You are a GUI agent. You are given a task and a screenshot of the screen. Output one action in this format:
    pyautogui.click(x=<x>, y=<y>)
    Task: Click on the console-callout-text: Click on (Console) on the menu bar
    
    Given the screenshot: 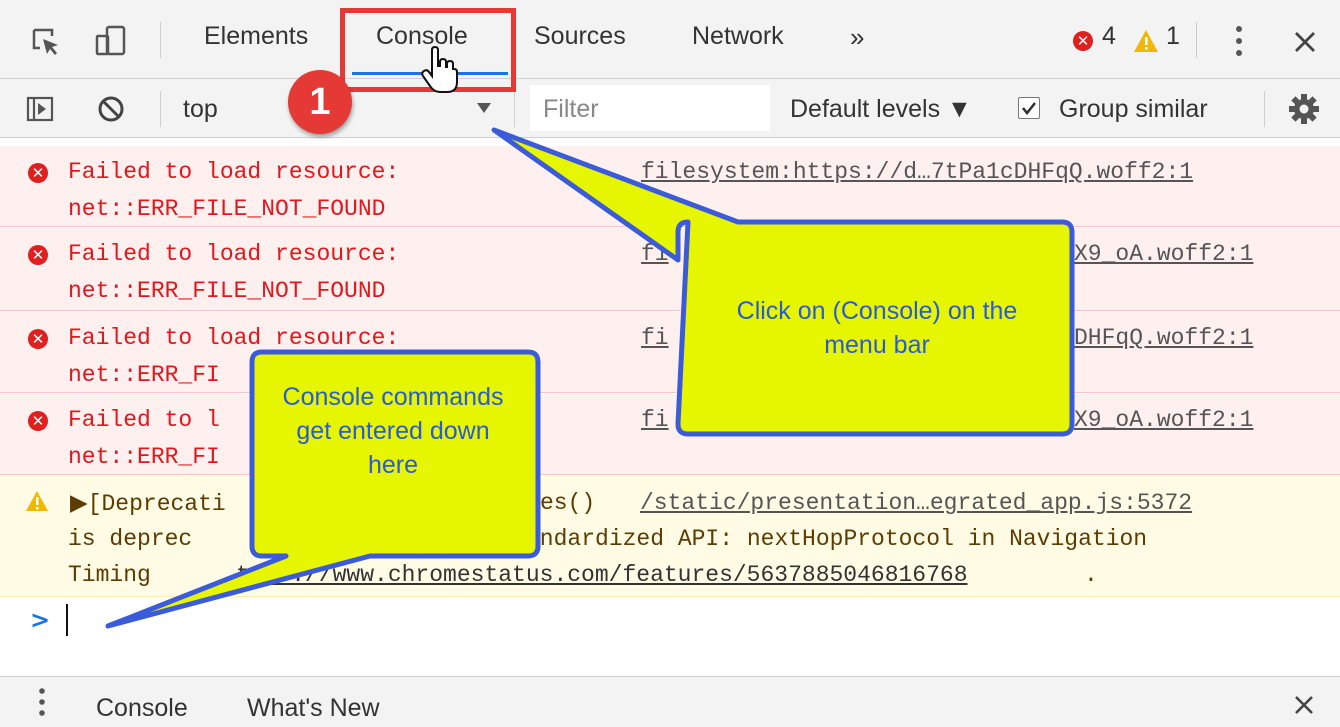 What is the action you would take?
    pyautogui.click(x=877, y=328)
    